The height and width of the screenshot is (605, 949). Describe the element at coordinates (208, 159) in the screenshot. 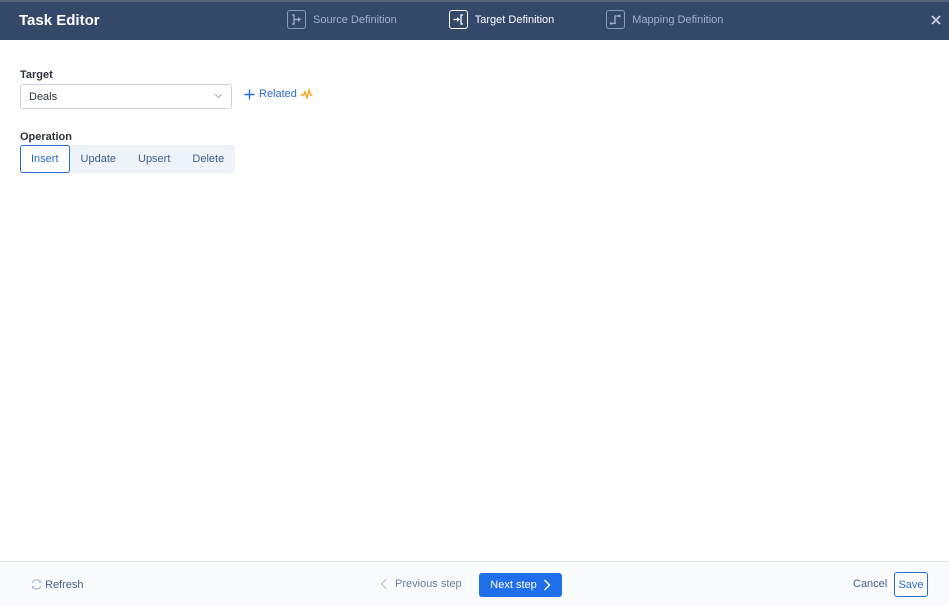

I see `operation-delete: Delete` at that location.